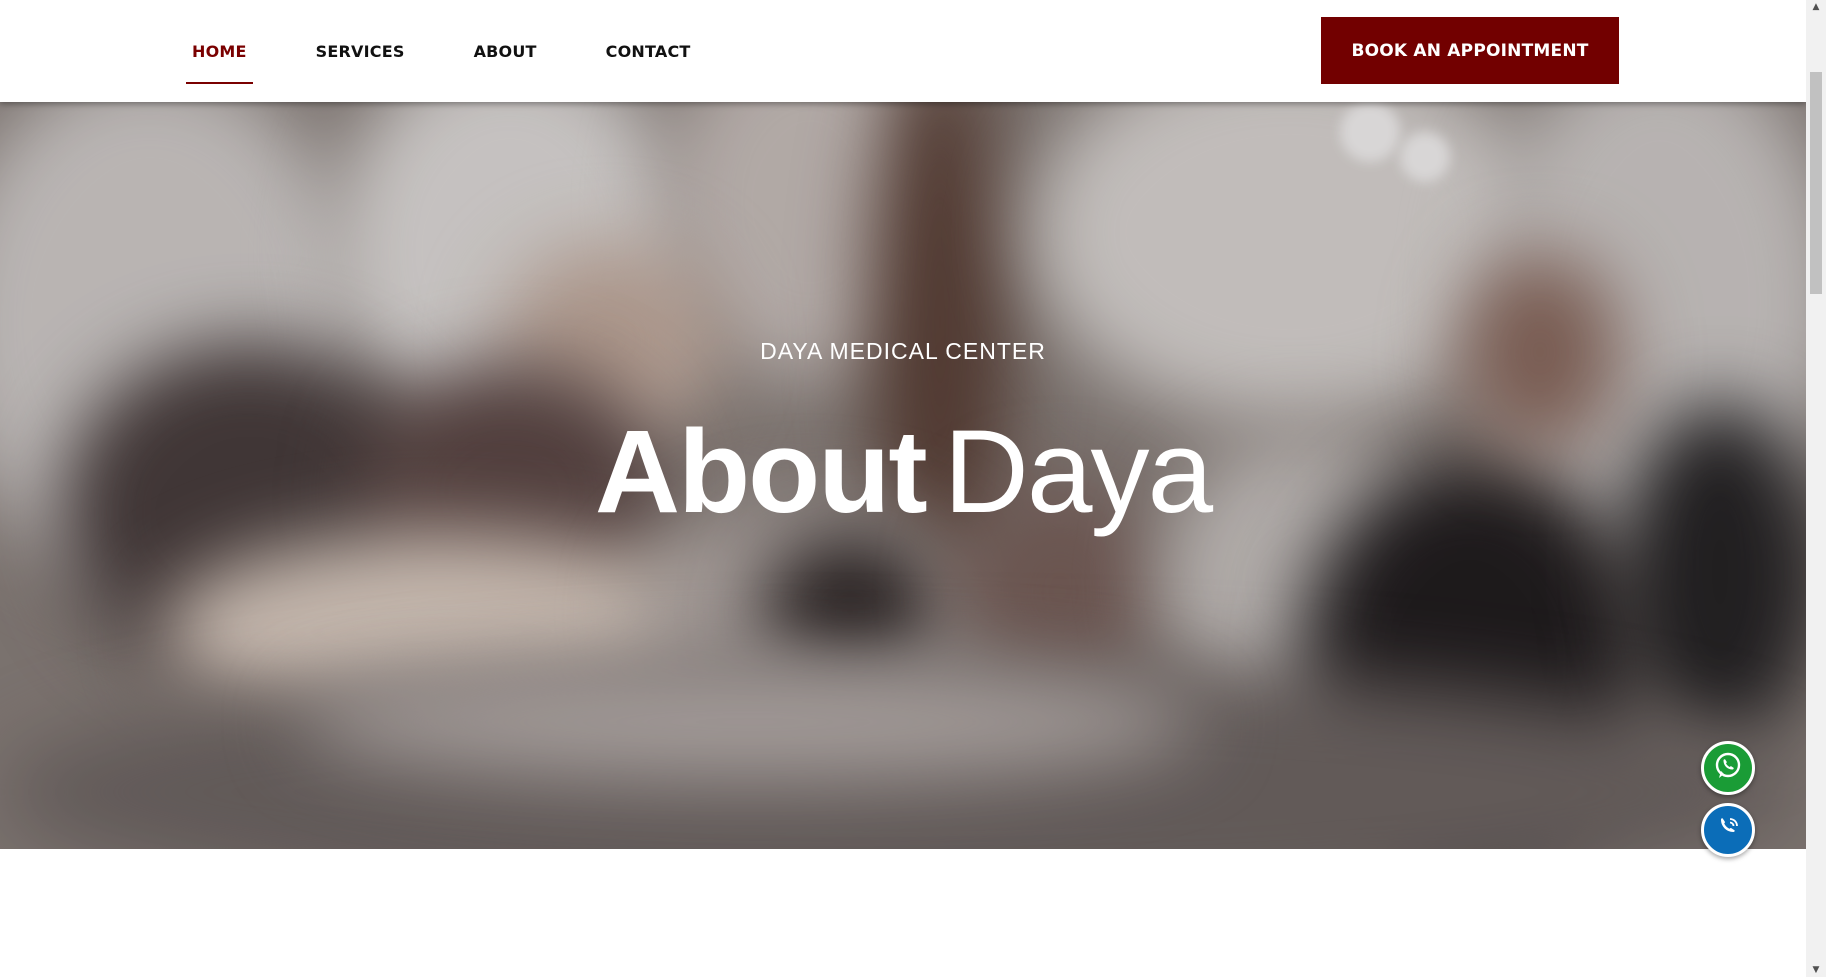 The height and width of the screenshot is (977, 1826). I want to click on scrollbar-thumb, so click(1816, 183).